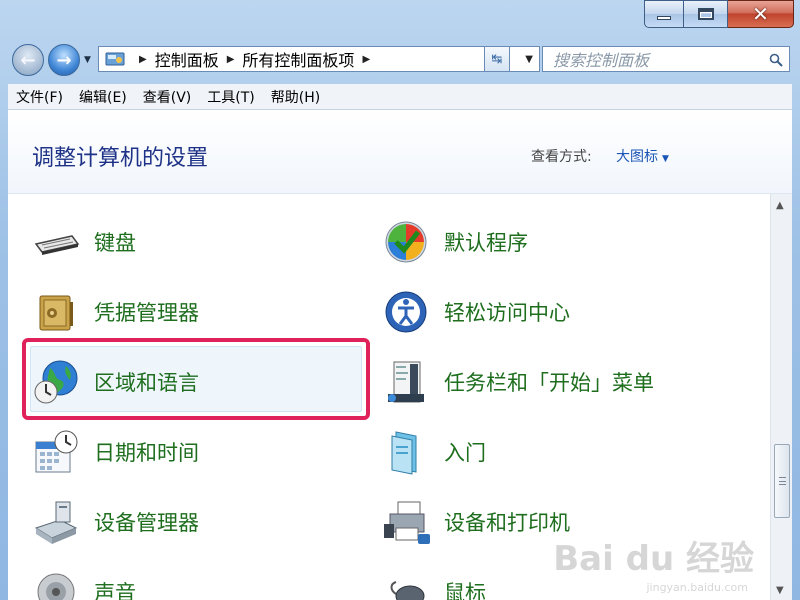 The image size is (800, 600). I want to click on minimize-button, so click(664, 14).